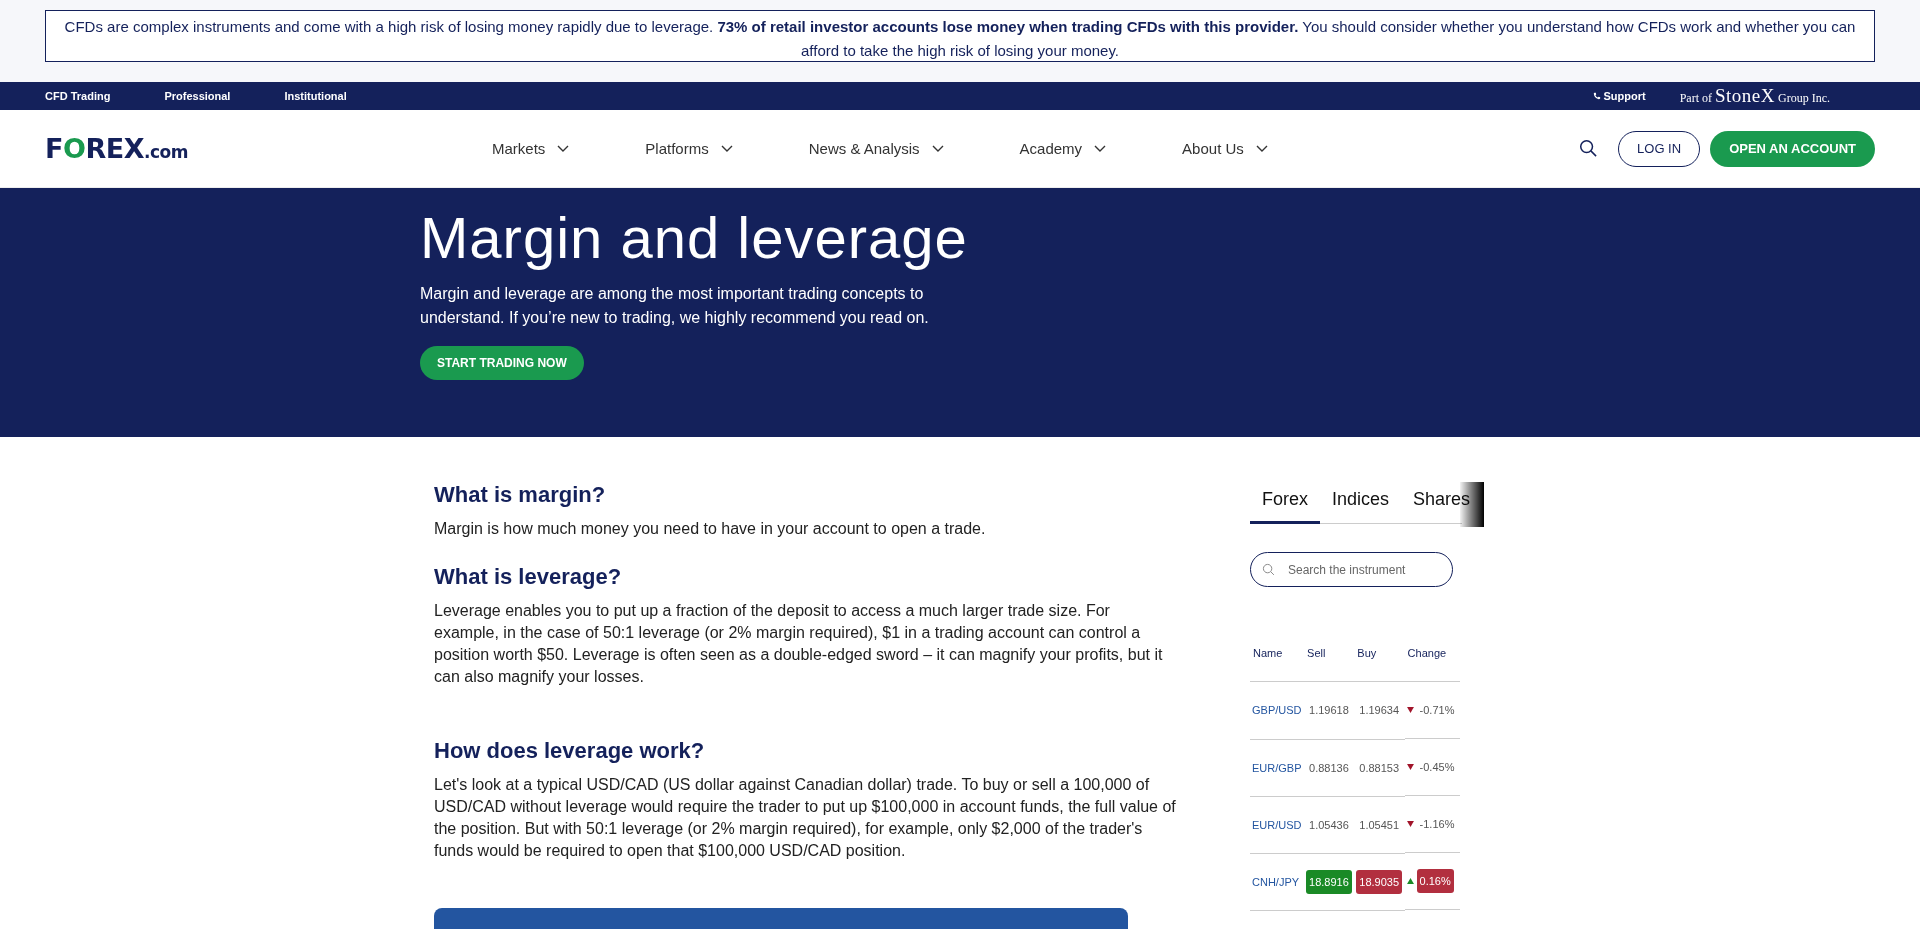 This screenshot has height=929, width=1920. Describe the element at coordinates (876, 148) in the screenshot. I see `nav-menu-item: News & Analysis` at that location.